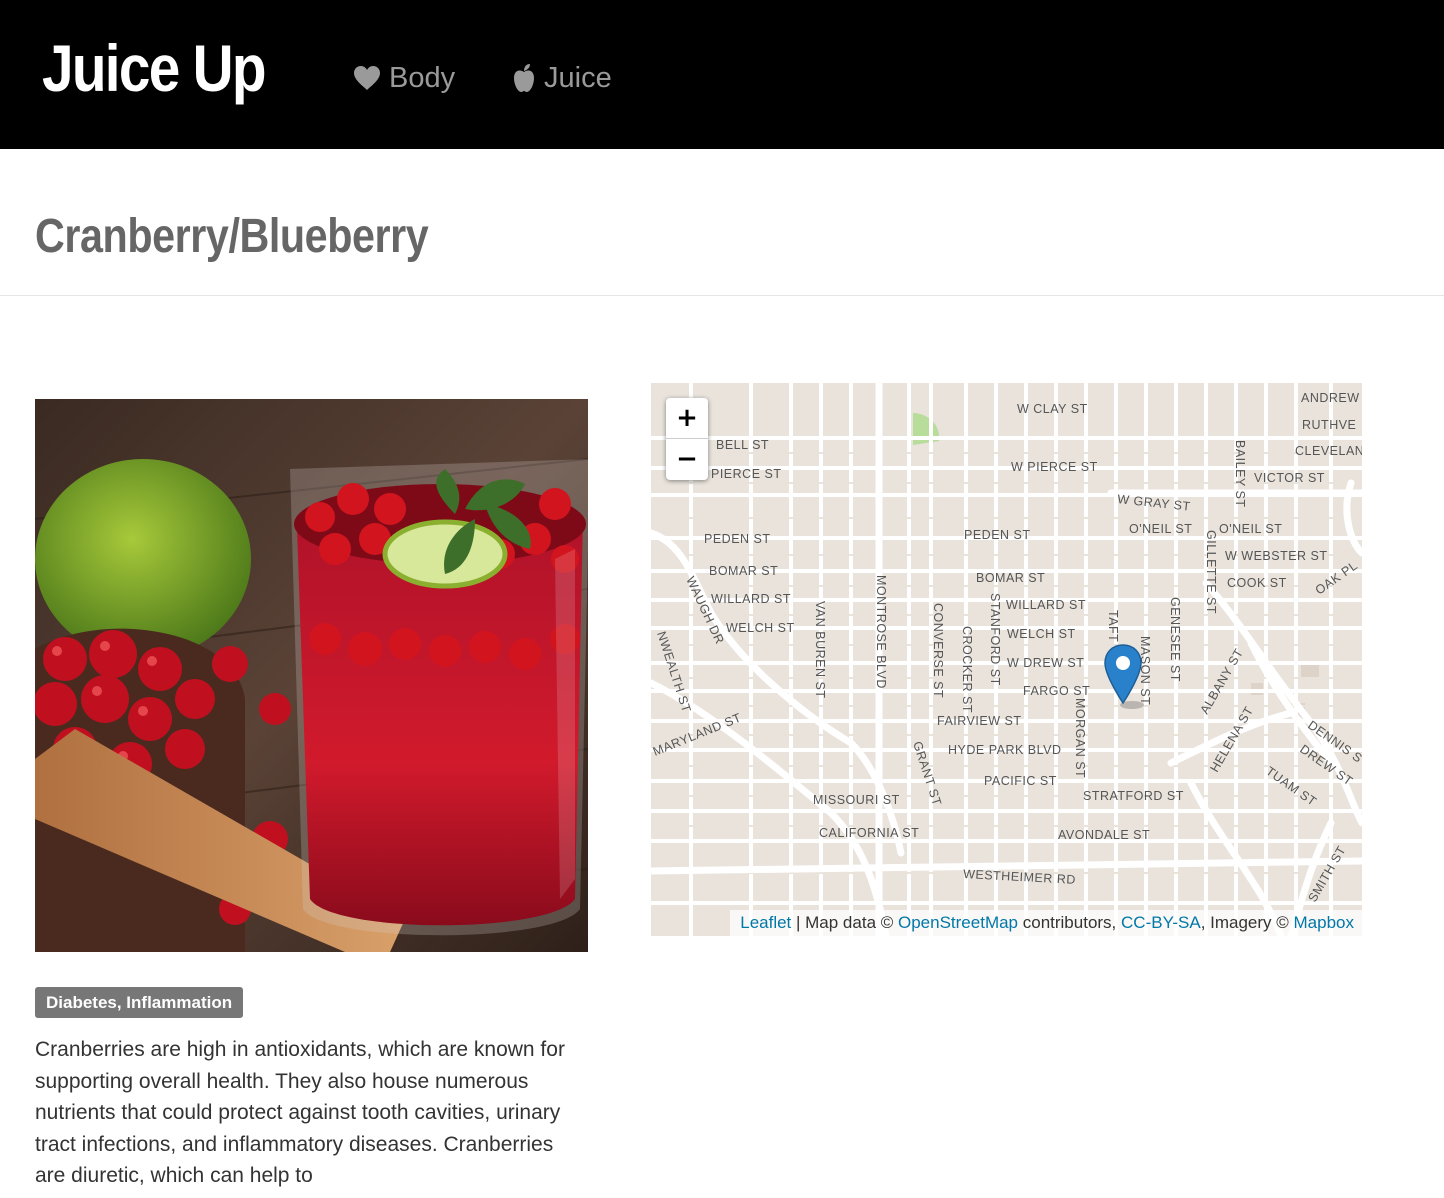 Image resolution: width=1444 pixels, height=1198 pixels. Describe the element at coordinates (1020, 781) in the screenshot. I see `street-label: PACIFIC ST` at that location.